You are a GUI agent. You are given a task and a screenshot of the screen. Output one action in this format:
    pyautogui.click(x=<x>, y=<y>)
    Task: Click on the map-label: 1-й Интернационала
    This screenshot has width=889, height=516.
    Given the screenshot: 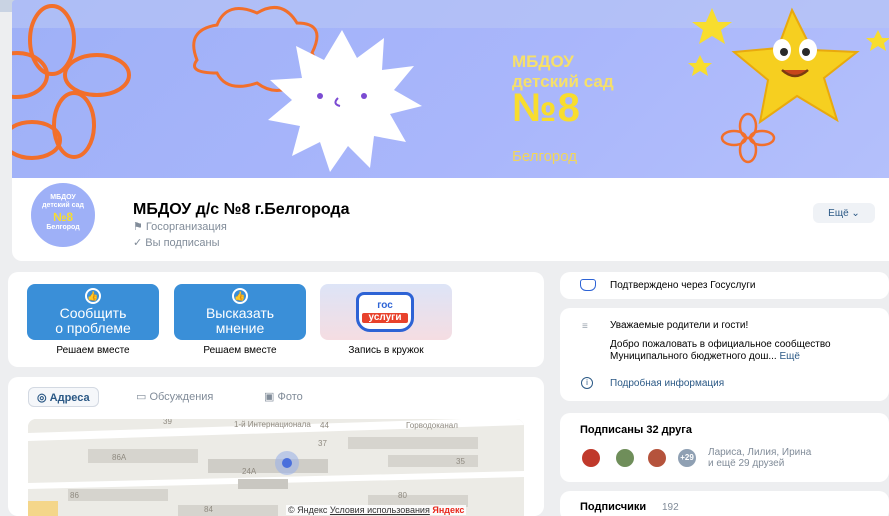 What is the action you would take?
    pyautogui.click(x=272, y=424)
    